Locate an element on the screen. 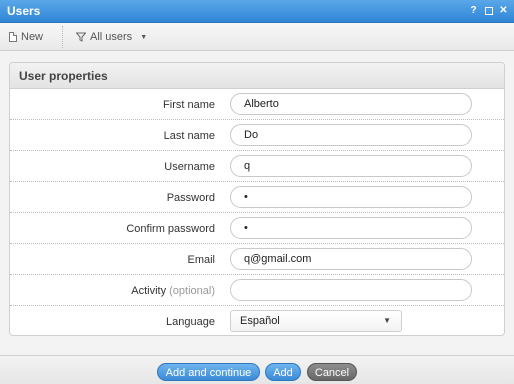  first-name-label: First name is located at coordinates (189, 105).